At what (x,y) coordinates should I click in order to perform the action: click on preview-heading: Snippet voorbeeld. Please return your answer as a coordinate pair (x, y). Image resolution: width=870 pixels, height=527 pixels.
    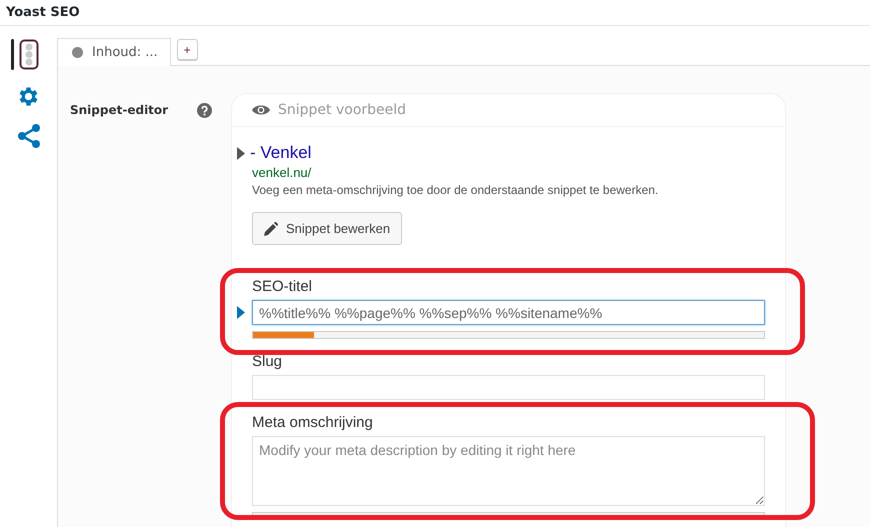
    Looking at the image, I should click on (342, 110).